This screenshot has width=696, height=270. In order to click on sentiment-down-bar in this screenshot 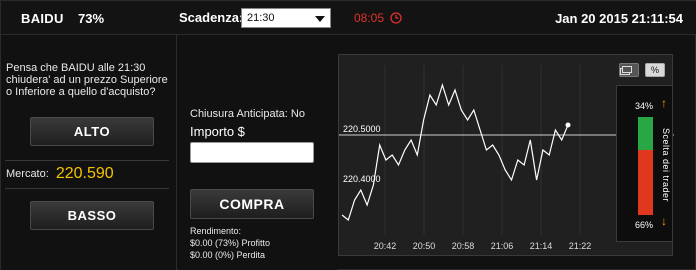, I will do `click(645, 182)`.